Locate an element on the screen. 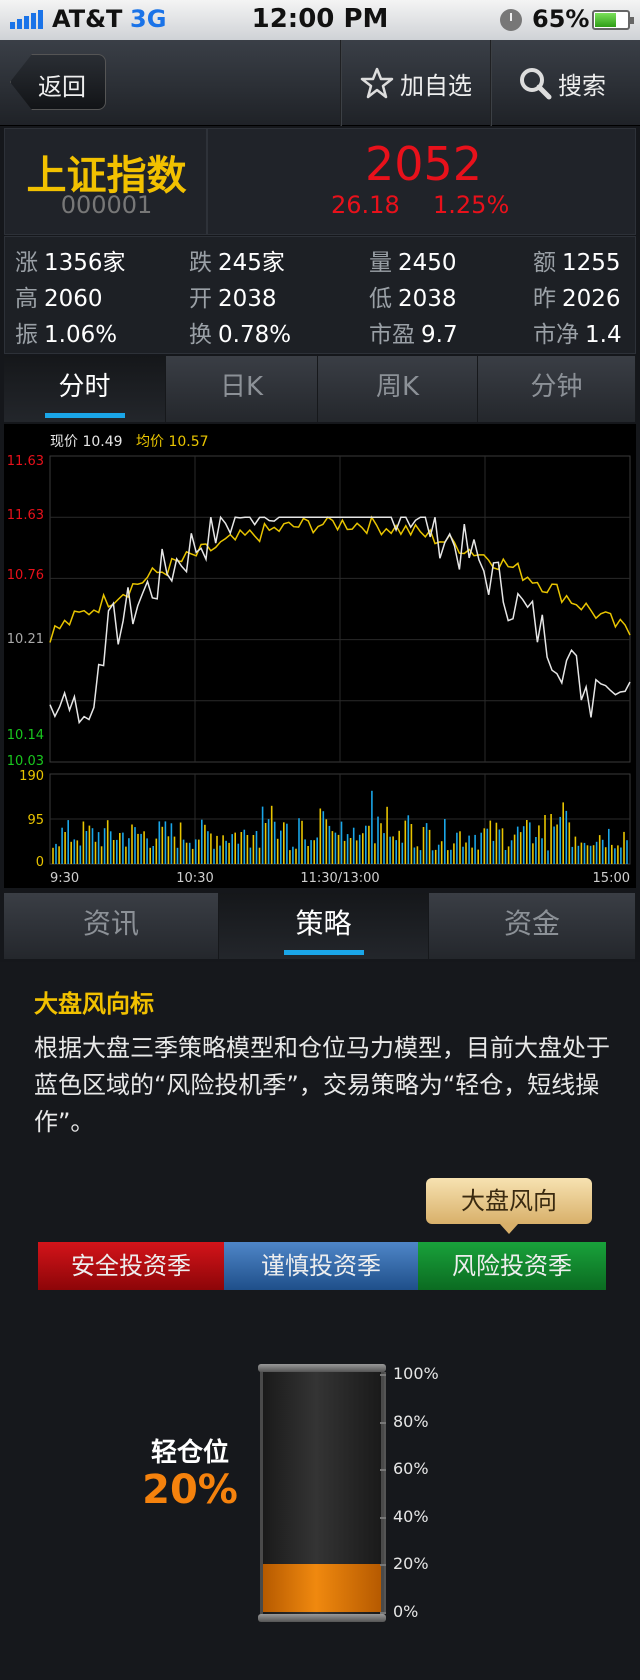 The image size is (640, 1680). position-gauge-fill is located at coordinates (322, 1588).